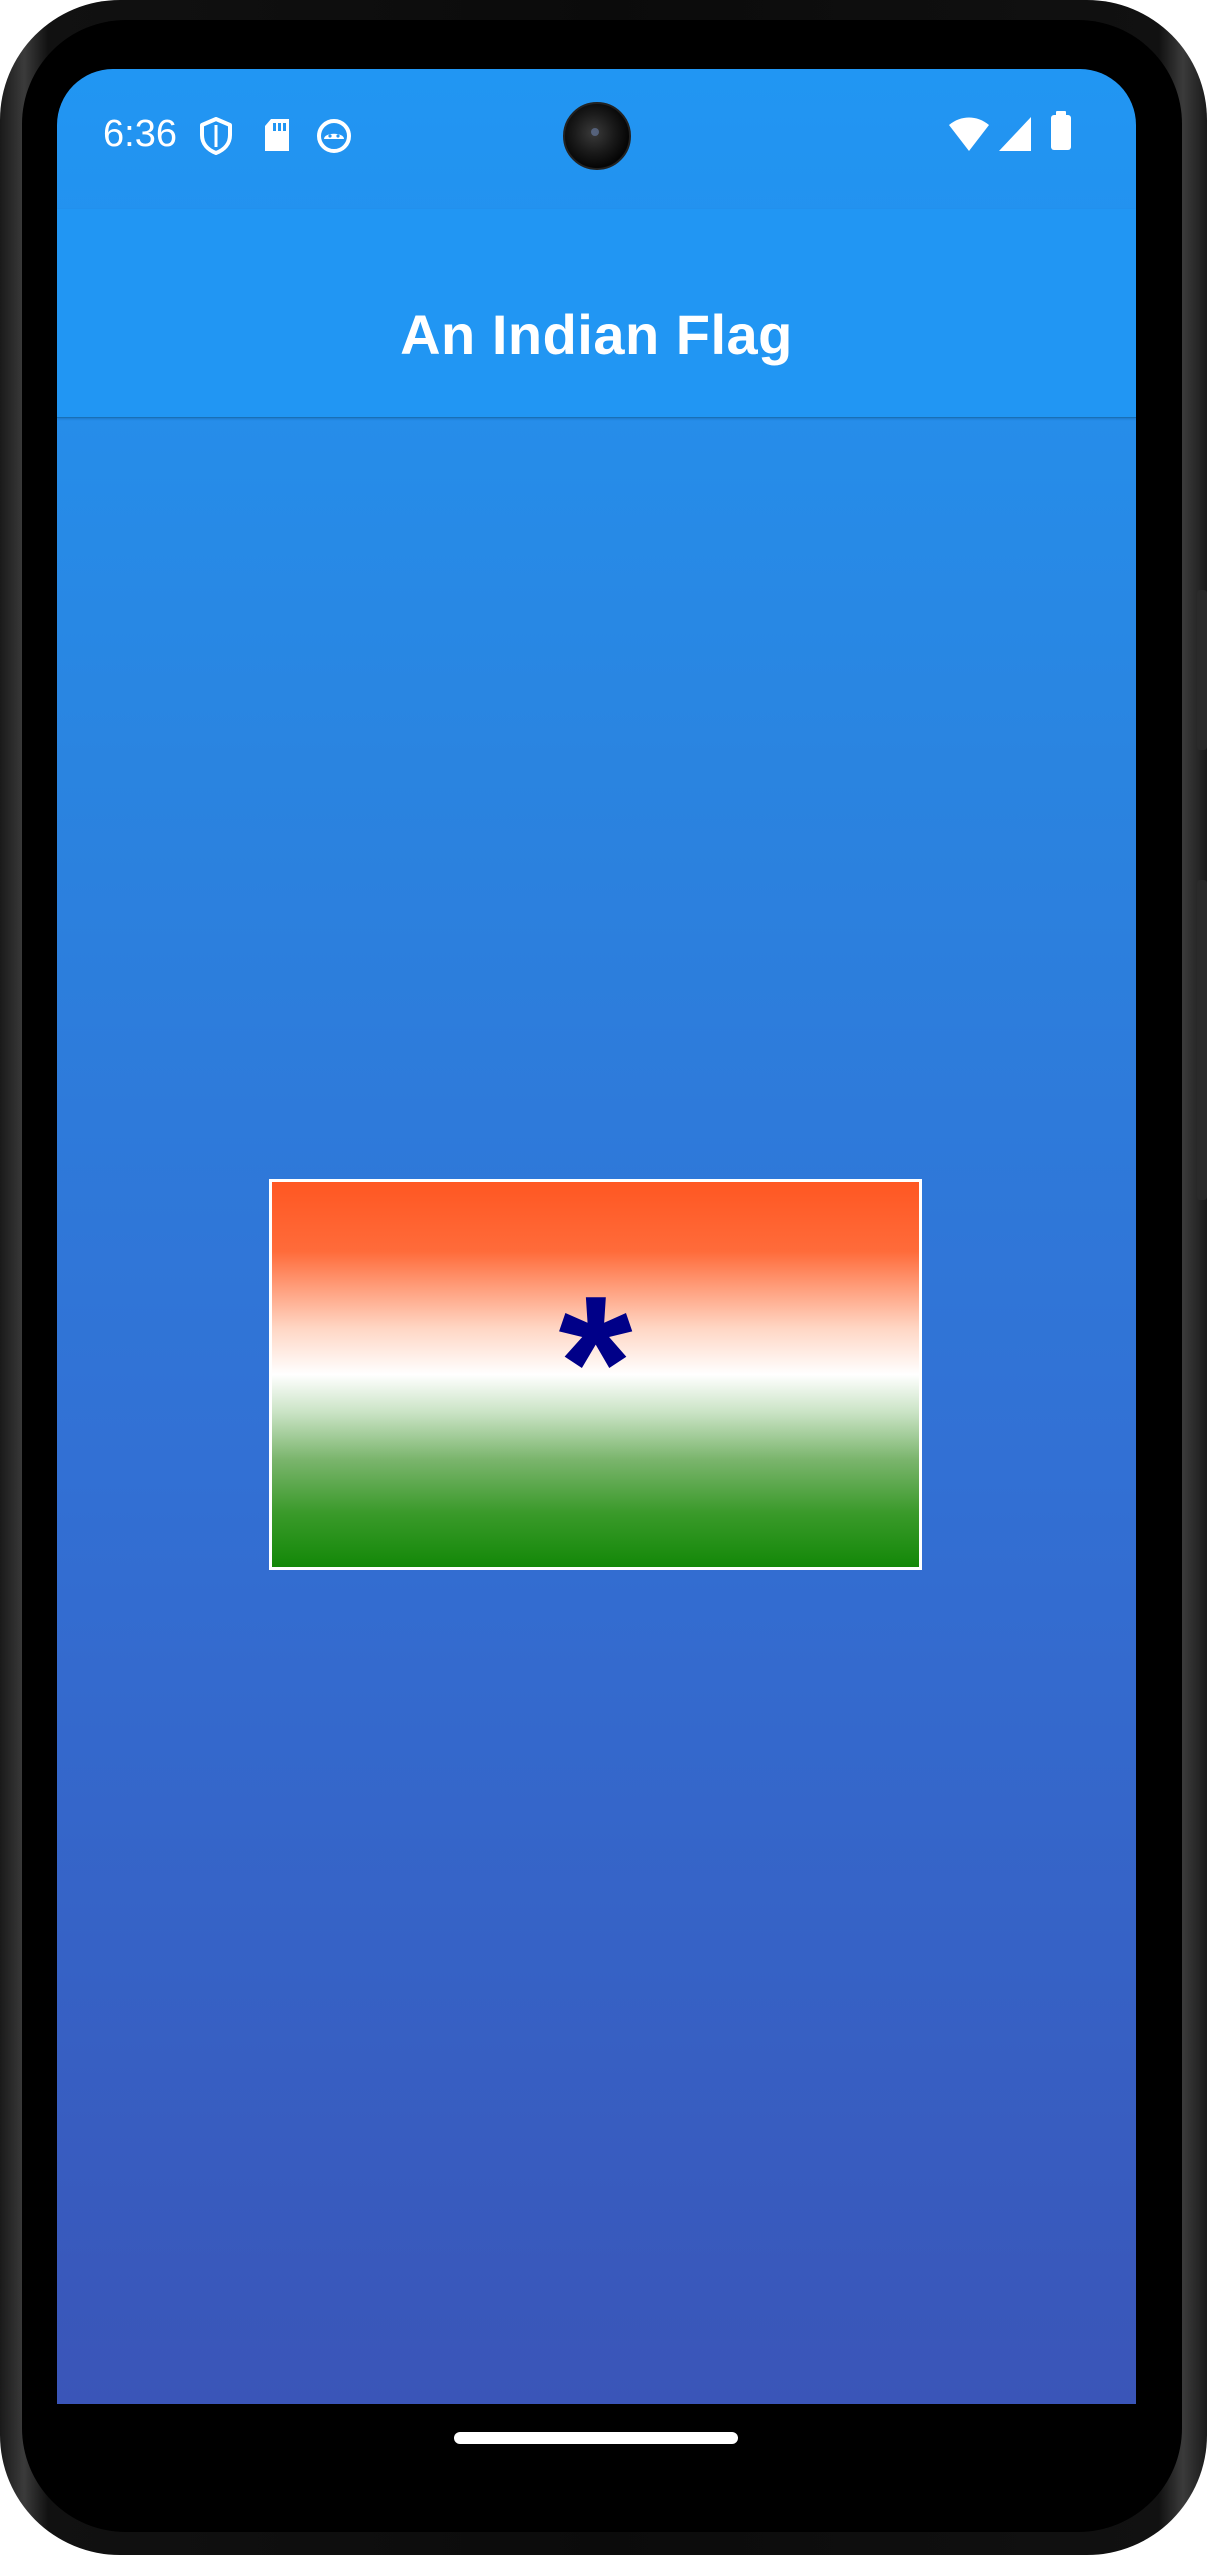 This screenshot has width=1207, height=2555. Describe the element at coordinates (277, 137) in the screenshot. I see `sd-card-icon` at that location.